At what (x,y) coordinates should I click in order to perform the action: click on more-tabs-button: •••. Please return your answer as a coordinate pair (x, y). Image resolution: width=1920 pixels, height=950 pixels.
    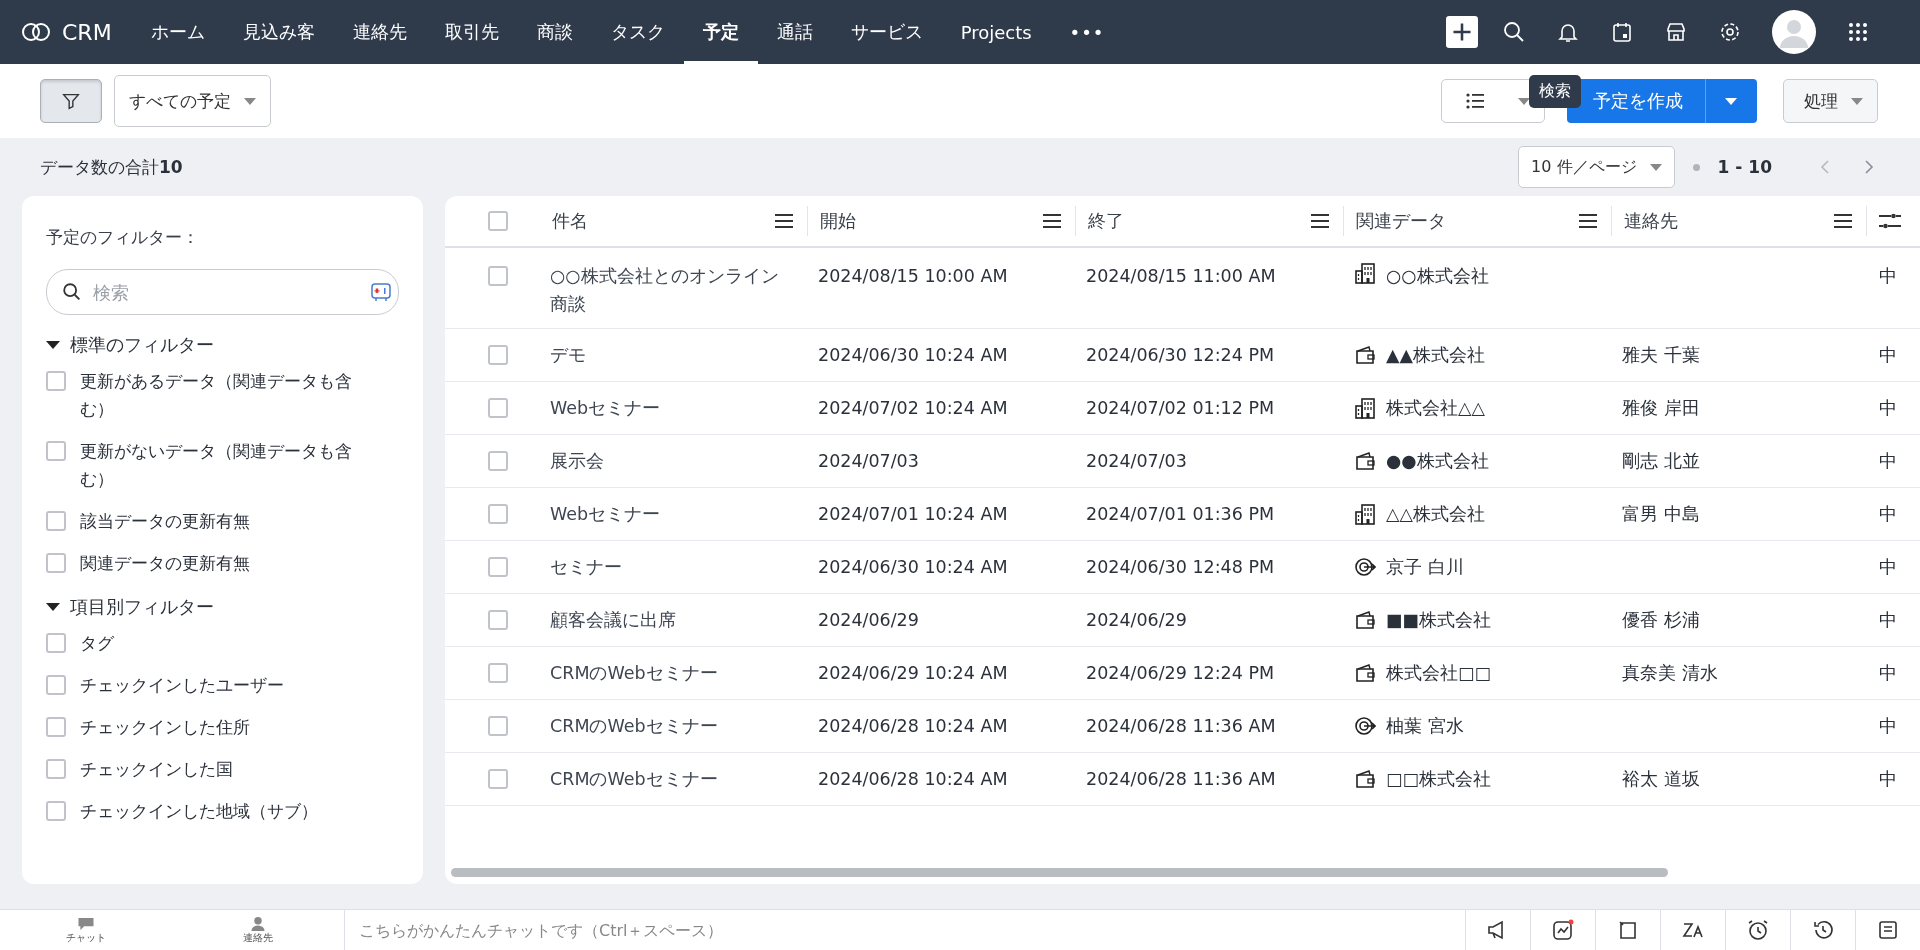
    Looking at the image, I should click on (1087, 32).